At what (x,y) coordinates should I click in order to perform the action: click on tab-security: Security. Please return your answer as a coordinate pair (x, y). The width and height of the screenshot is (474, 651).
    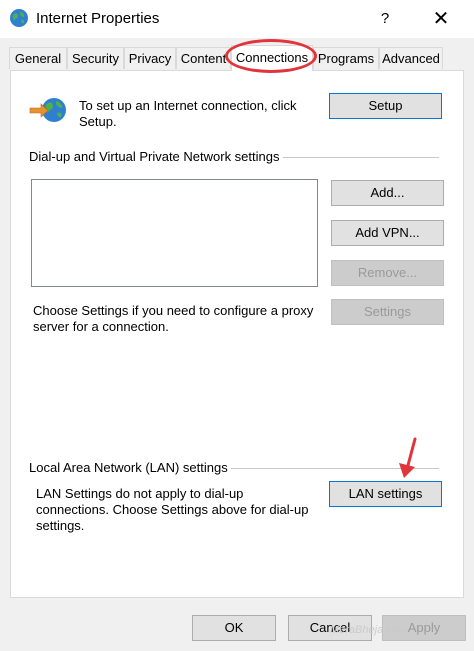
    Looking at the image, I should click on (95, 58).